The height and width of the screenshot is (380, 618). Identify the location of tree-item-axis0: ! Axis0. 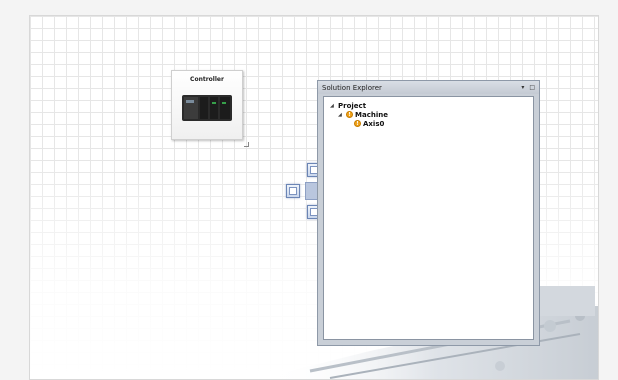
(359, 123).